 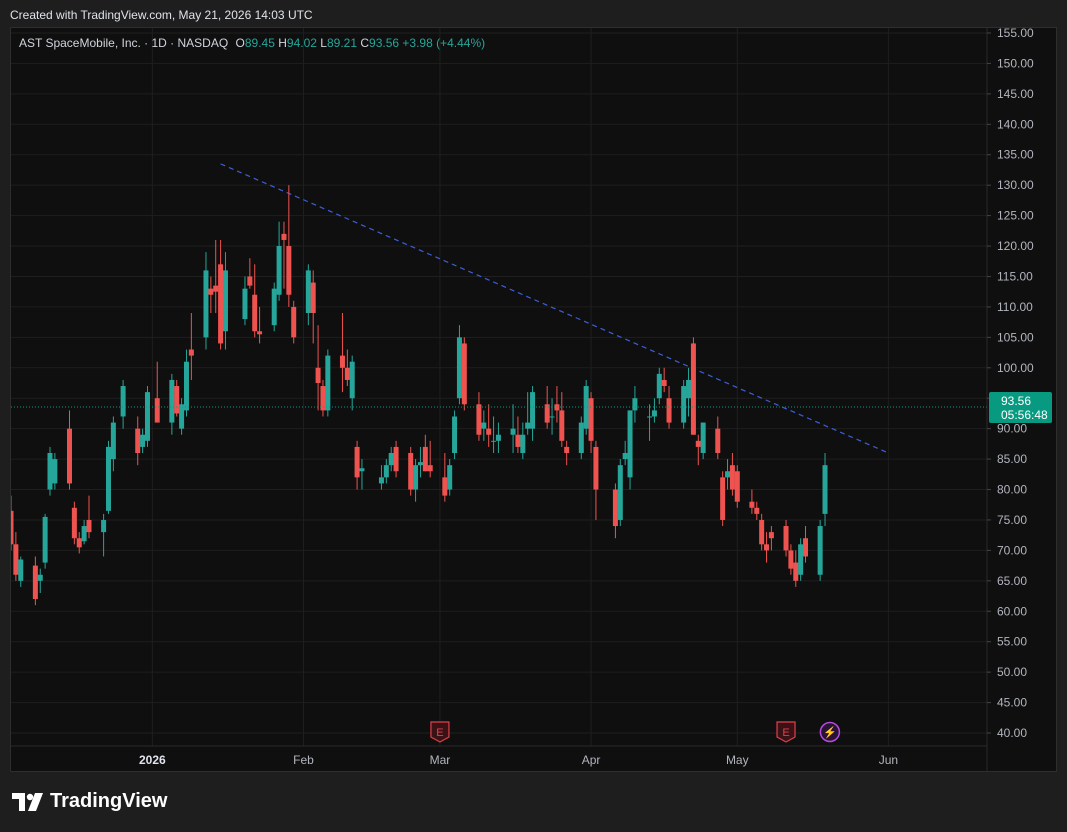 What do you see at coordinates (1016, 401) in the screenshot?
I see `price-tag-price: 93.56` at bounding box center [1016, 401].